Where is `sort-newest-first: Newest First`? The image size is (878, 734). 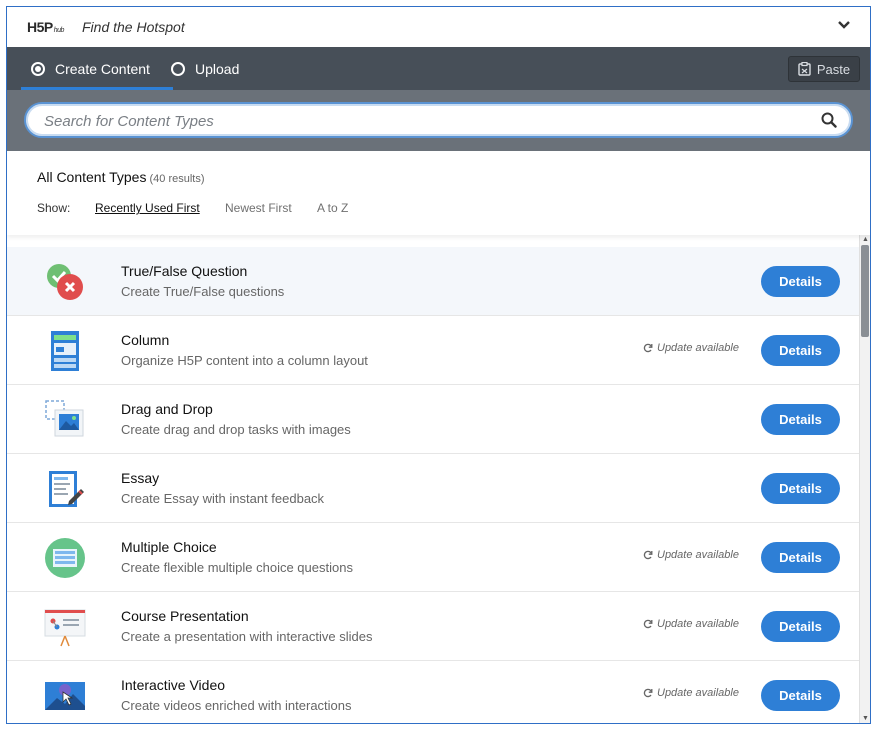 sort-newest-first: Newest First is located at coordinates (258, 208).